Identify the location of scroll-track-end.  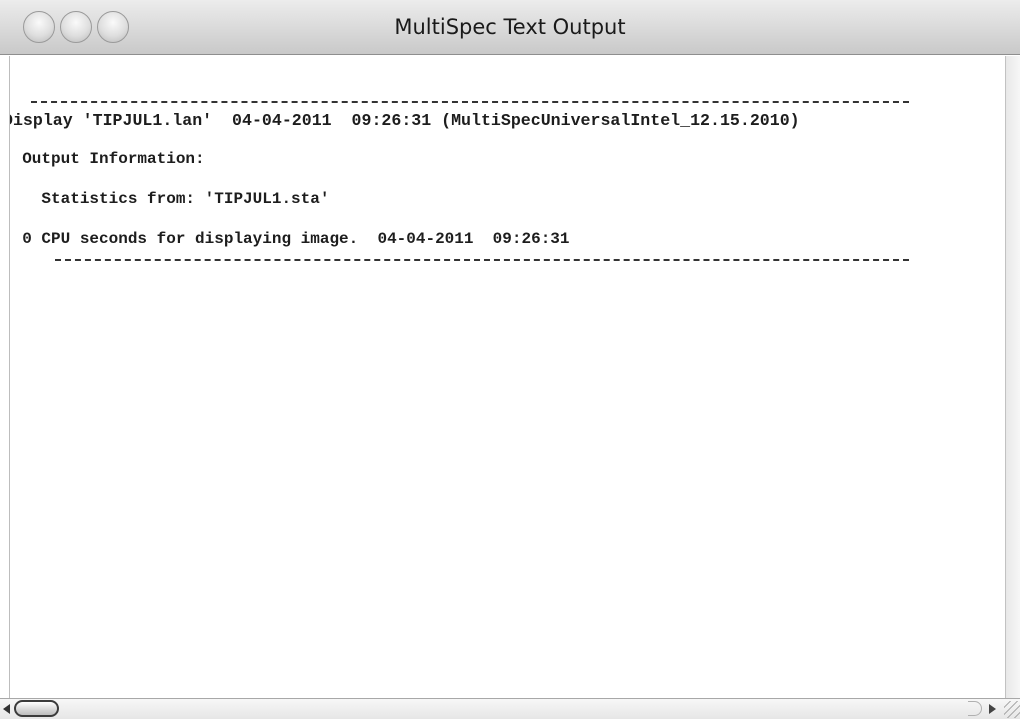
(975, 708).